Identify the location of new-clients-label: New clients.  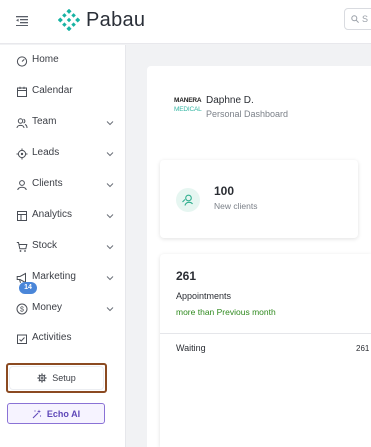
(236, 206).